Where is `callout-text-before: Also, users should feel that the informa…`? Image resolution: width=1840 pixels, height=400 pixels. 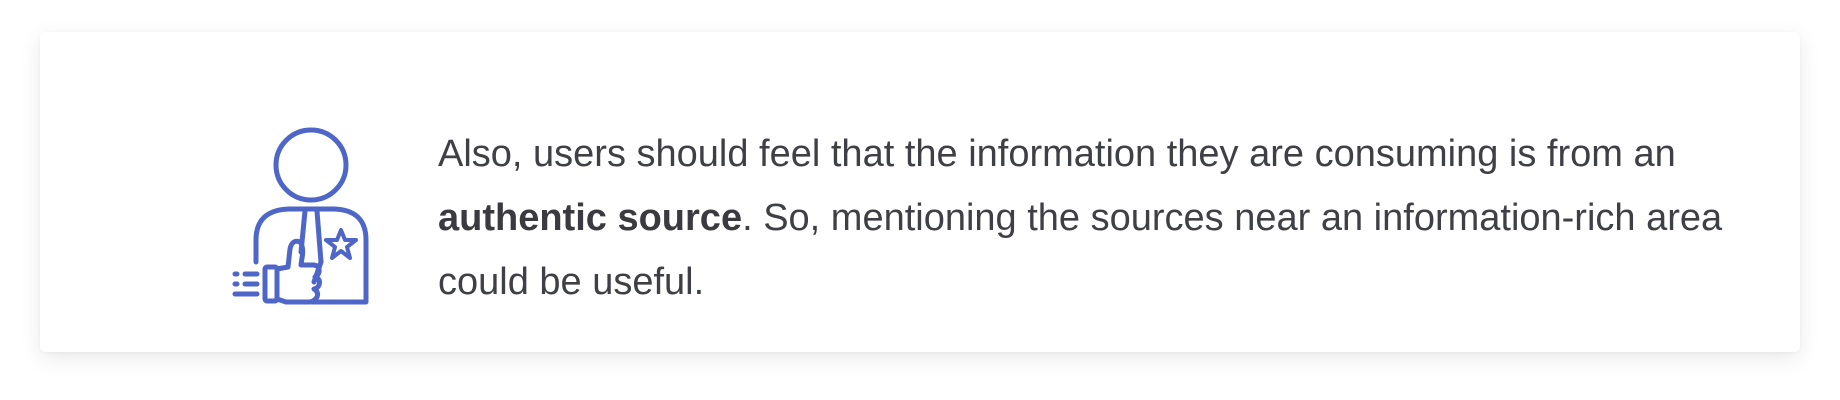
callout-text-before: Also, users should feel that the informa… is located at coordinates (1057, 154).